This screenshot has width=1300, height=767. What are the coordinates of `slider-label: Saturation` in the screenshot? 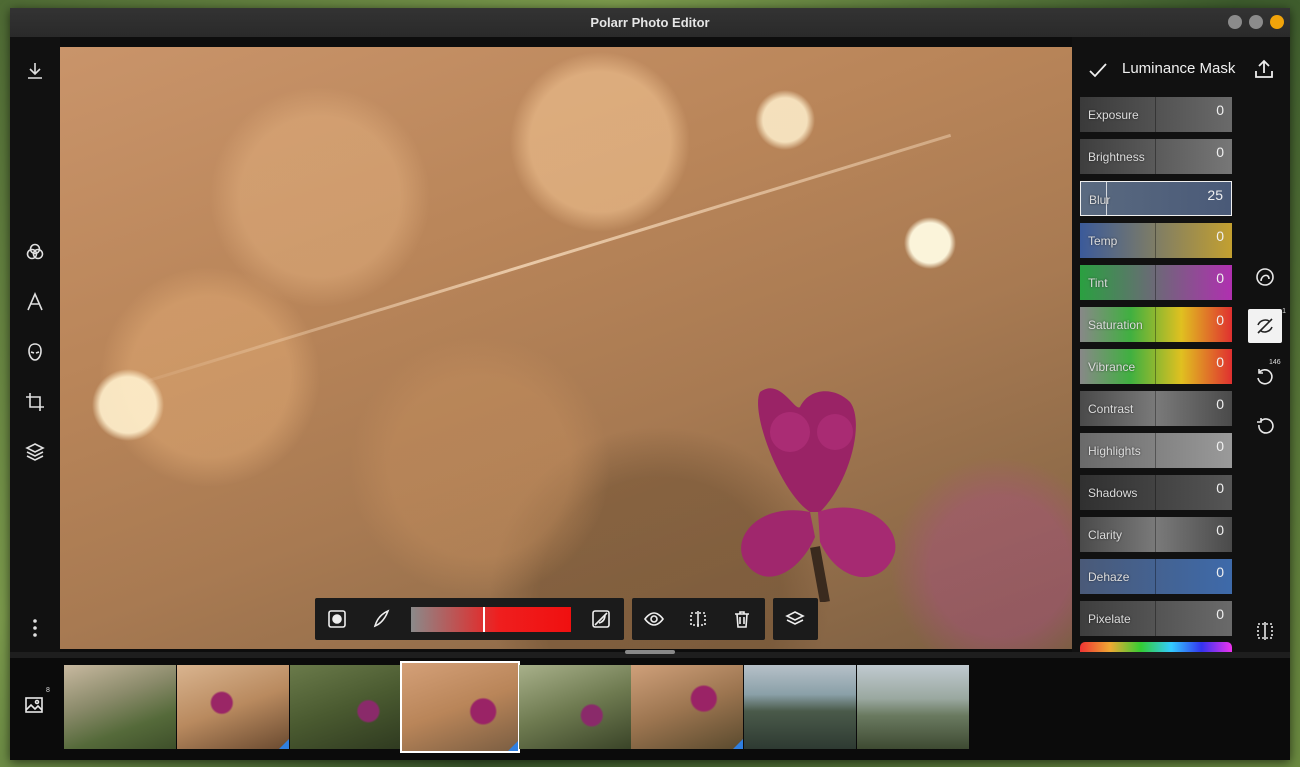 It's located at (1115, 325).